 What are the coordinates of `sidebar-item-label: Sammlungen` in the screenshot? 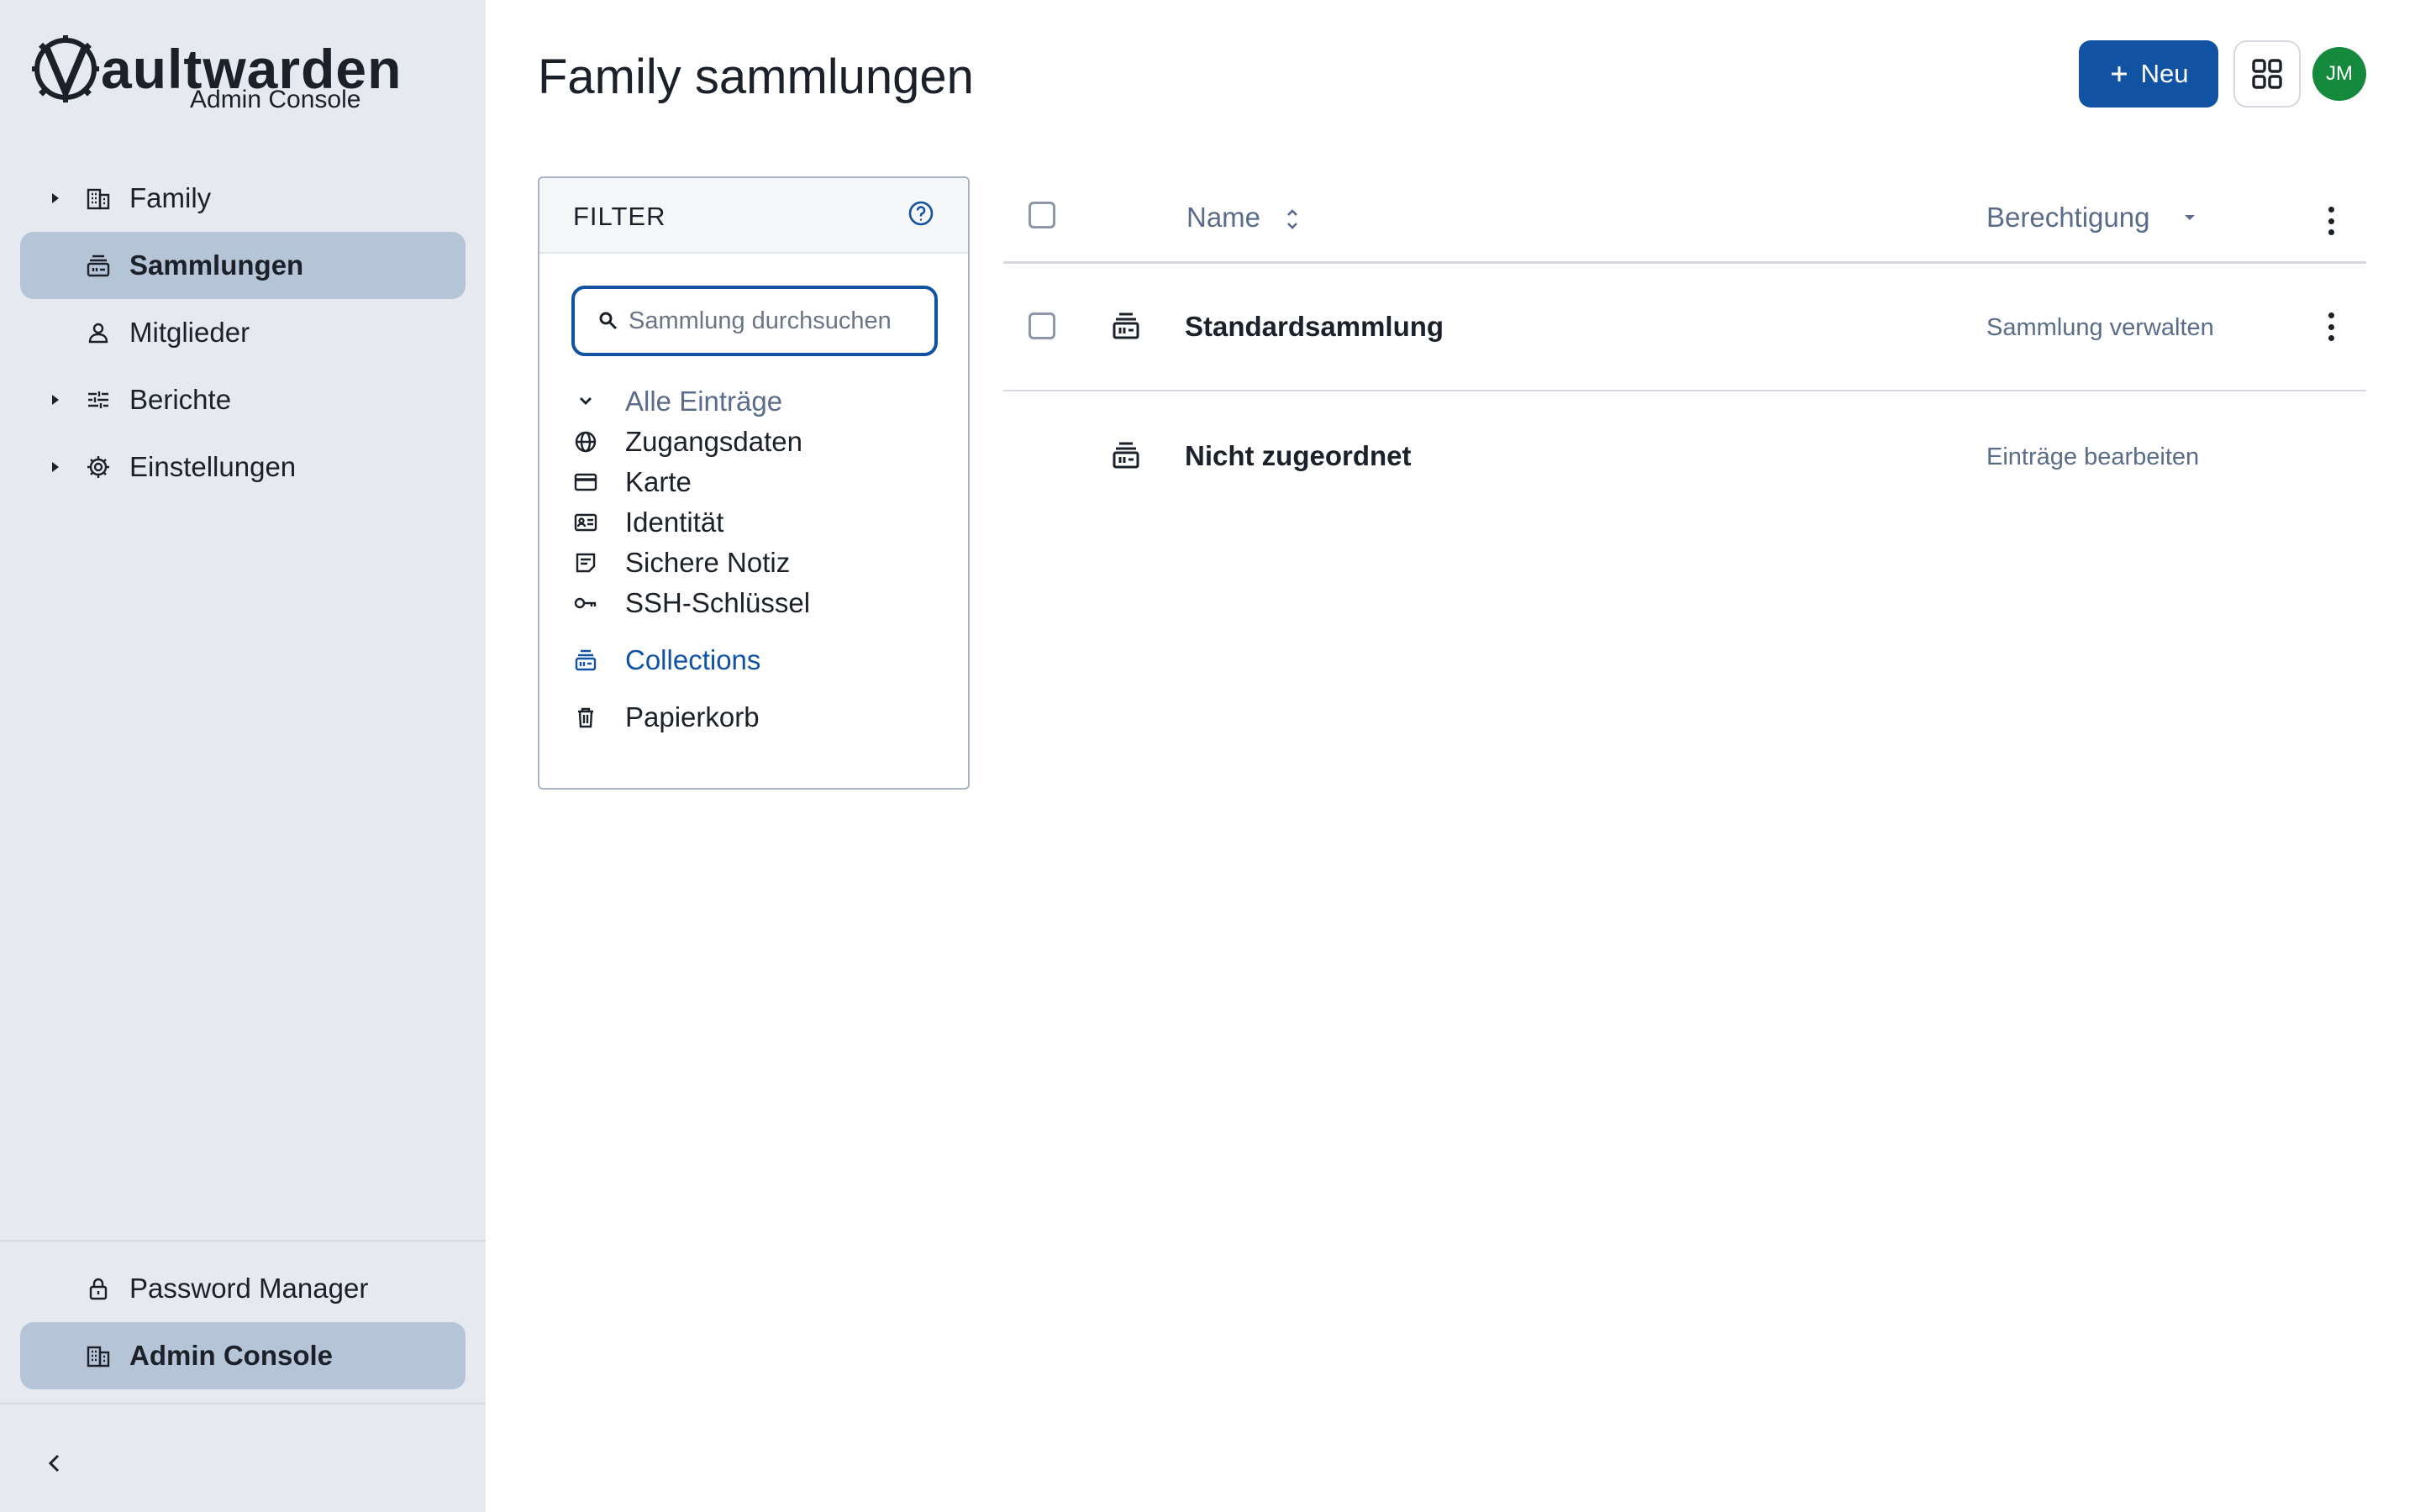 It's located at (217, 265).